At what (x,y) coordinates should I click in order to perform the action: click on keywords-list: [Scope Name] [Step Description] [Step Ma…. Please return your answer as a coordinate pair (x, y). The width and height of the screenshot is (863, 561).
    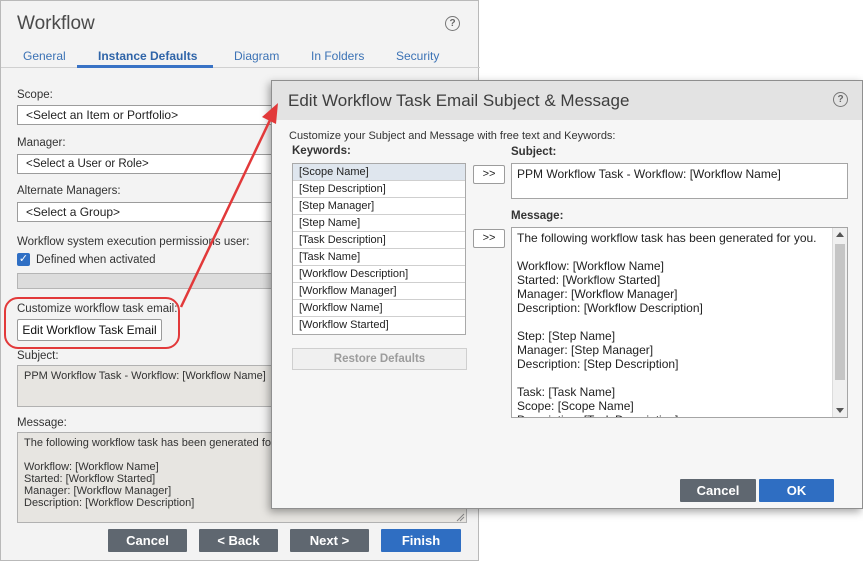
    Looking at the image, I should click on (379, 249).